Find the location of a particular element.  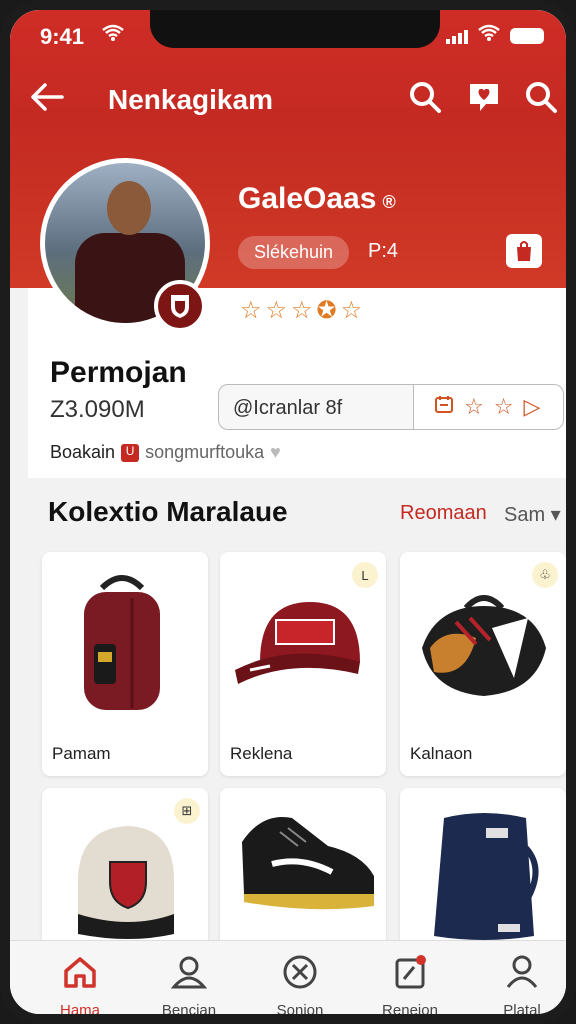

product-label: Pamam is located at coordinates (81, 753).